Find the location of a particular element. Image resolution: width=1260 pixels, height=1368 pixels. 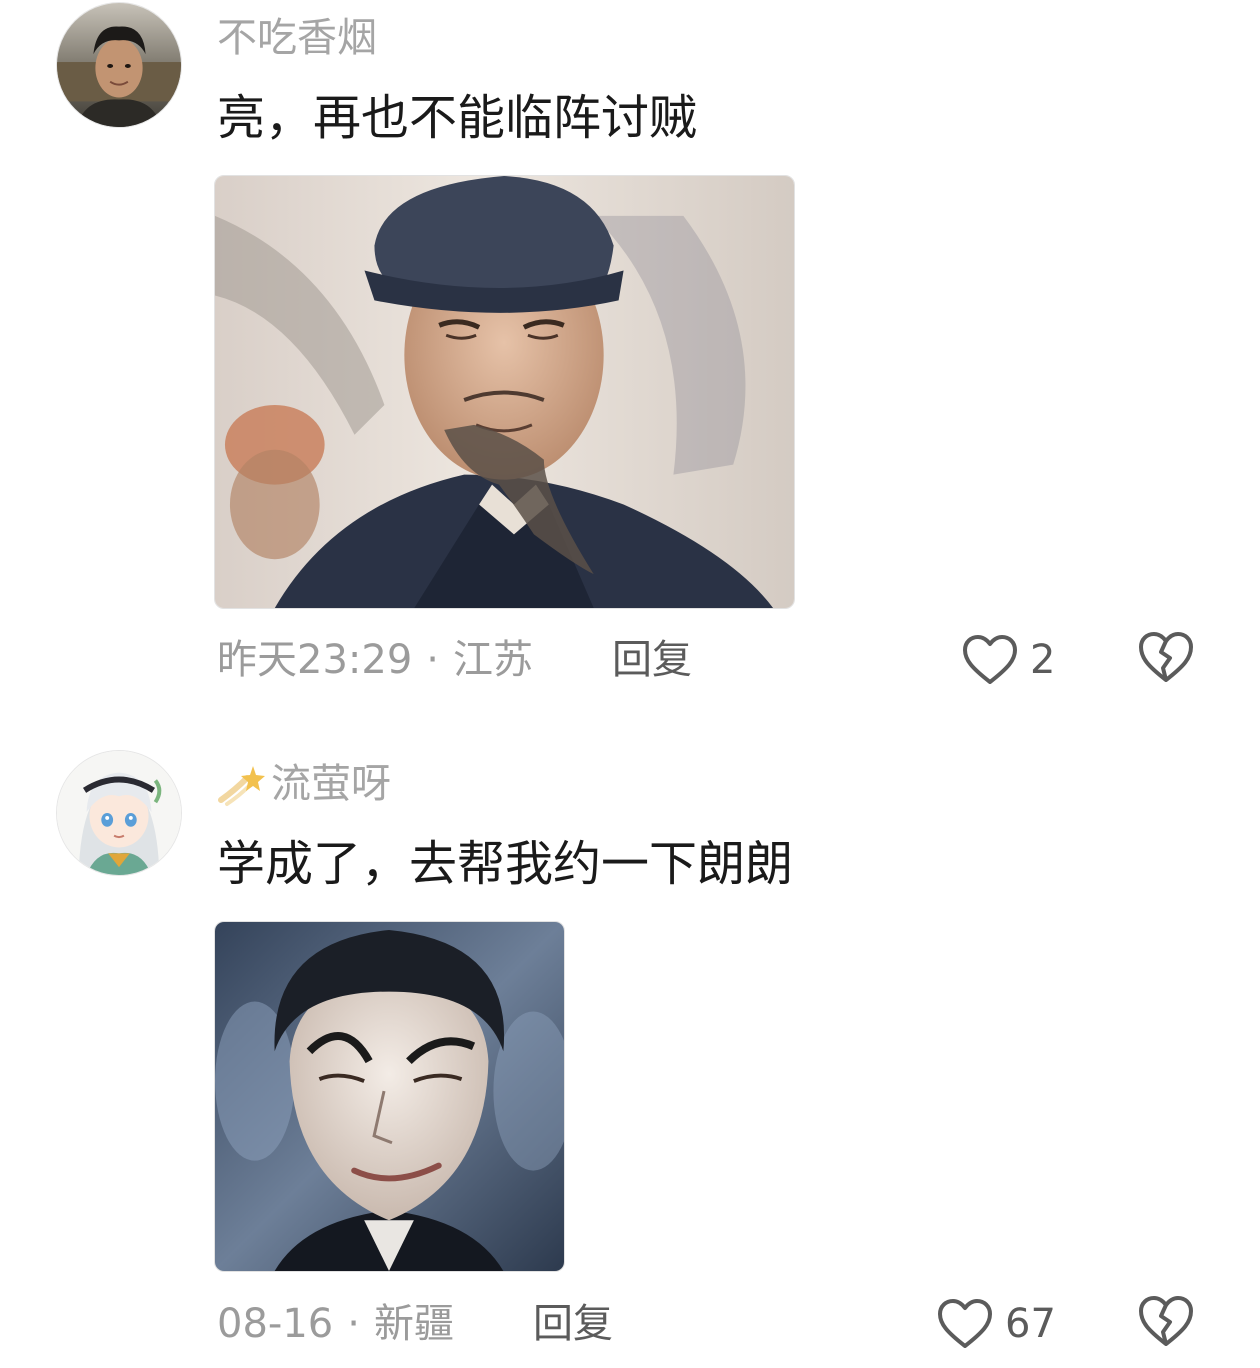

shooting-star-icon is located at coordinates (243, 784).